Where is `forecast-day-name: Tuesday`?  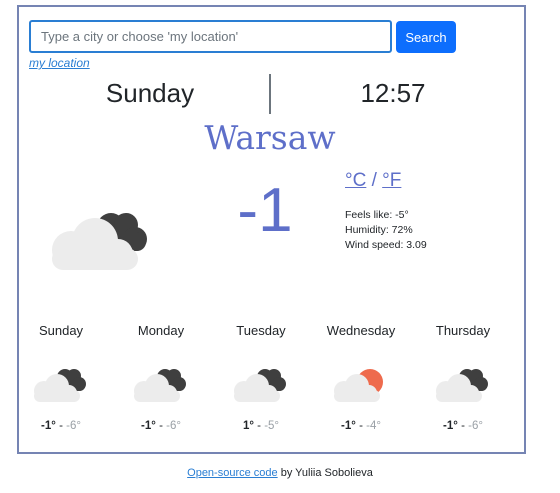
forecast-day-name: Tuesday is located at coordinates (261, 330).